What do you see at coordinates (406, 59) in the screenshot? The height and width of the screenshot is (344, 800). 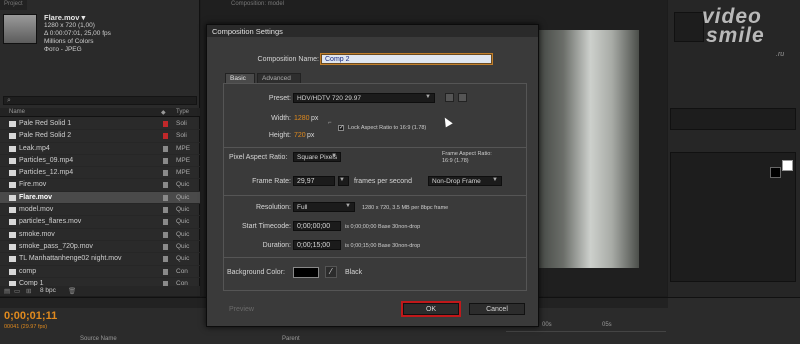 I see `comp-name-input: Comp 2` at bounding box center [406, 59].